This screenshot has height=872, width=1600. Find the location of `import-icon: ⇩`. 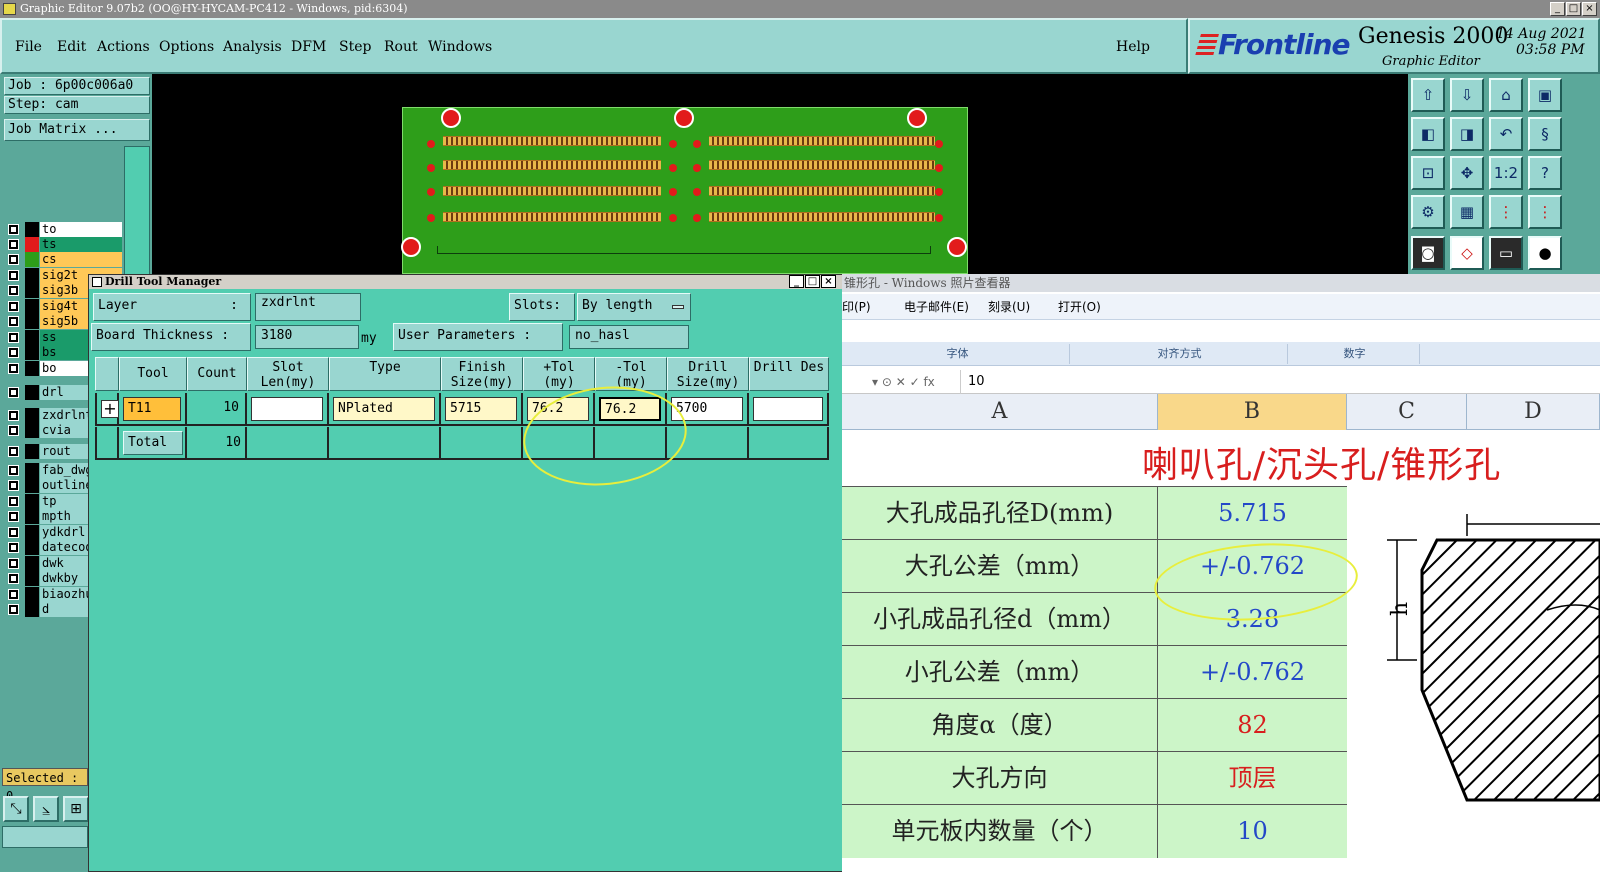

import-icon: ⇩ is located at coordinates (1467, 95).